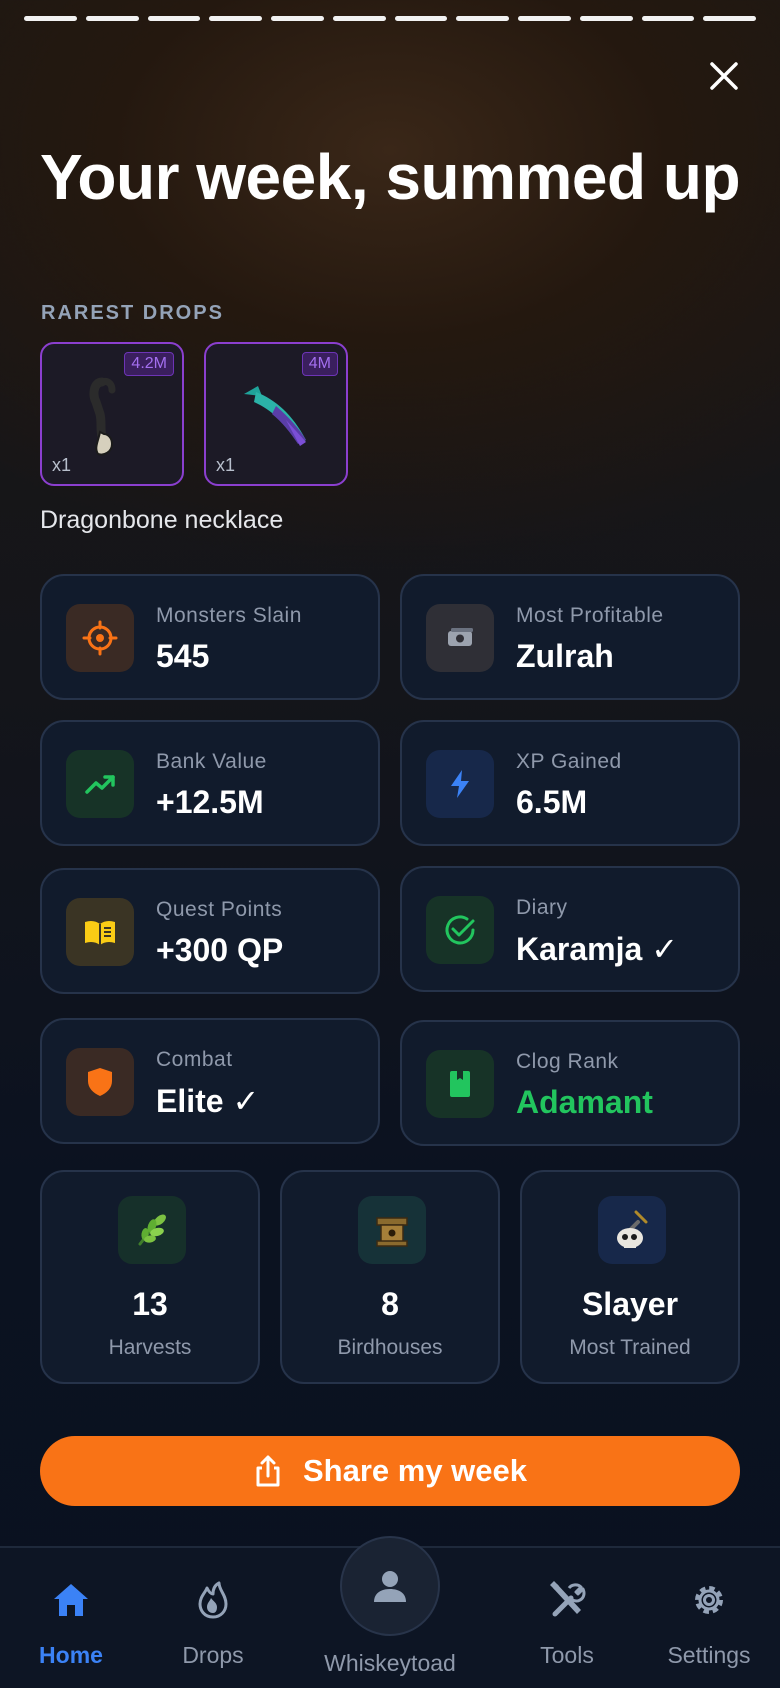 Image resolution: width=780 pixels, height=1688 pixels. Describe the element at coordinates (210, 783) in the screenshot. I see `stat-card-bank-value: Bank Value +12.5M` at that location.